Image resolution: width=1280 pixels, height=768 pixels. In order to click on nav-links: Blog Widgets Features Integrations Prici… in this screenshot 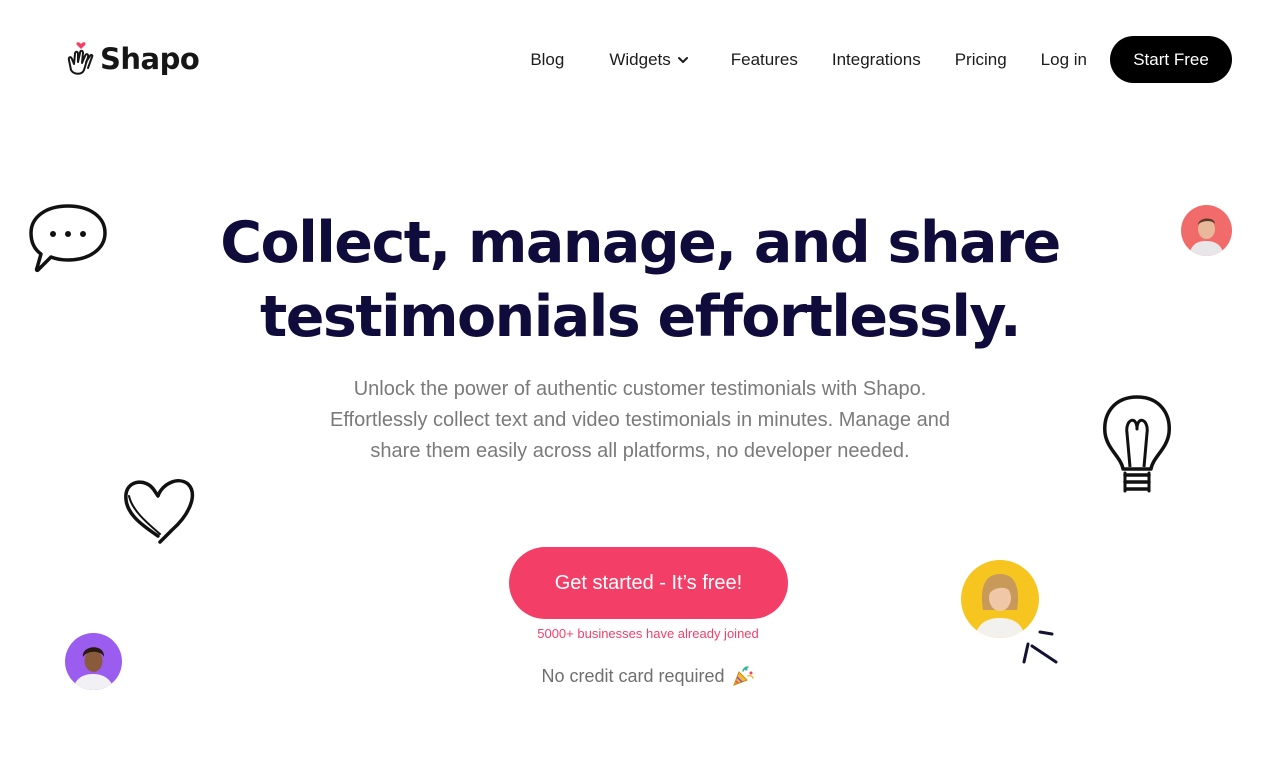, I will do `click(881, 59)`.